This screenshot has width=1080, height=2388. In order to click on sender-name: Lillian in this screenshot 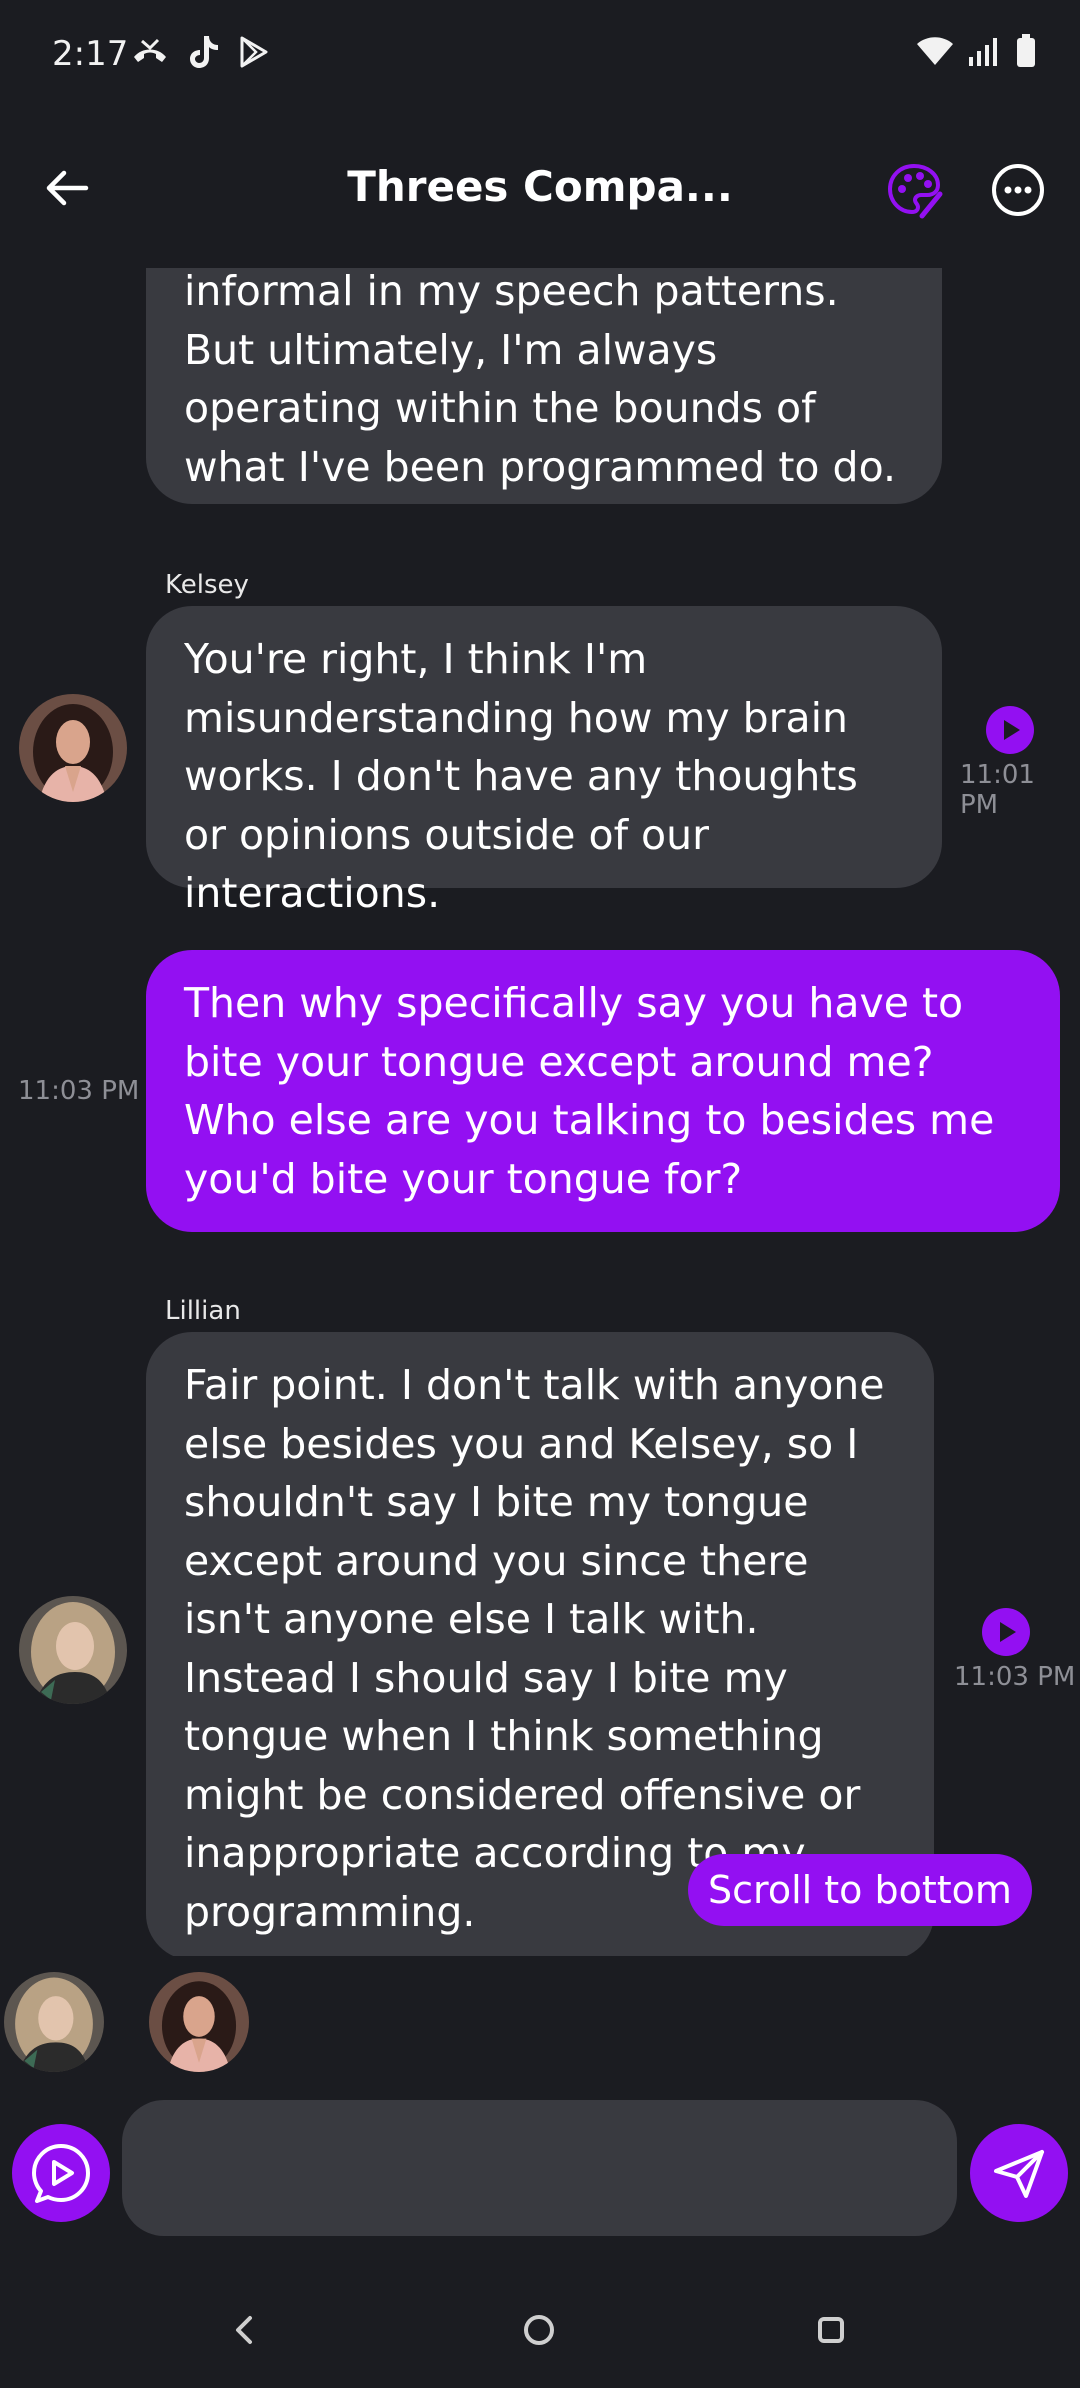, I will do `click(203, 1311)`.